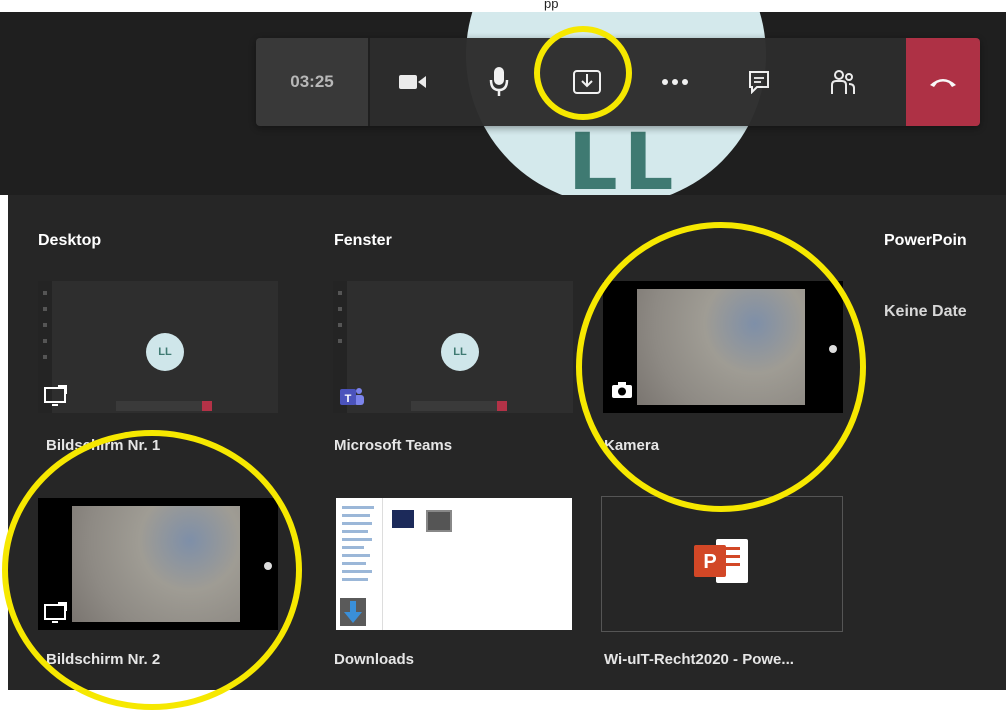 The width and height of the screenshot is (1006, 715). I want to click on microphone-icon, so click(499, 81).